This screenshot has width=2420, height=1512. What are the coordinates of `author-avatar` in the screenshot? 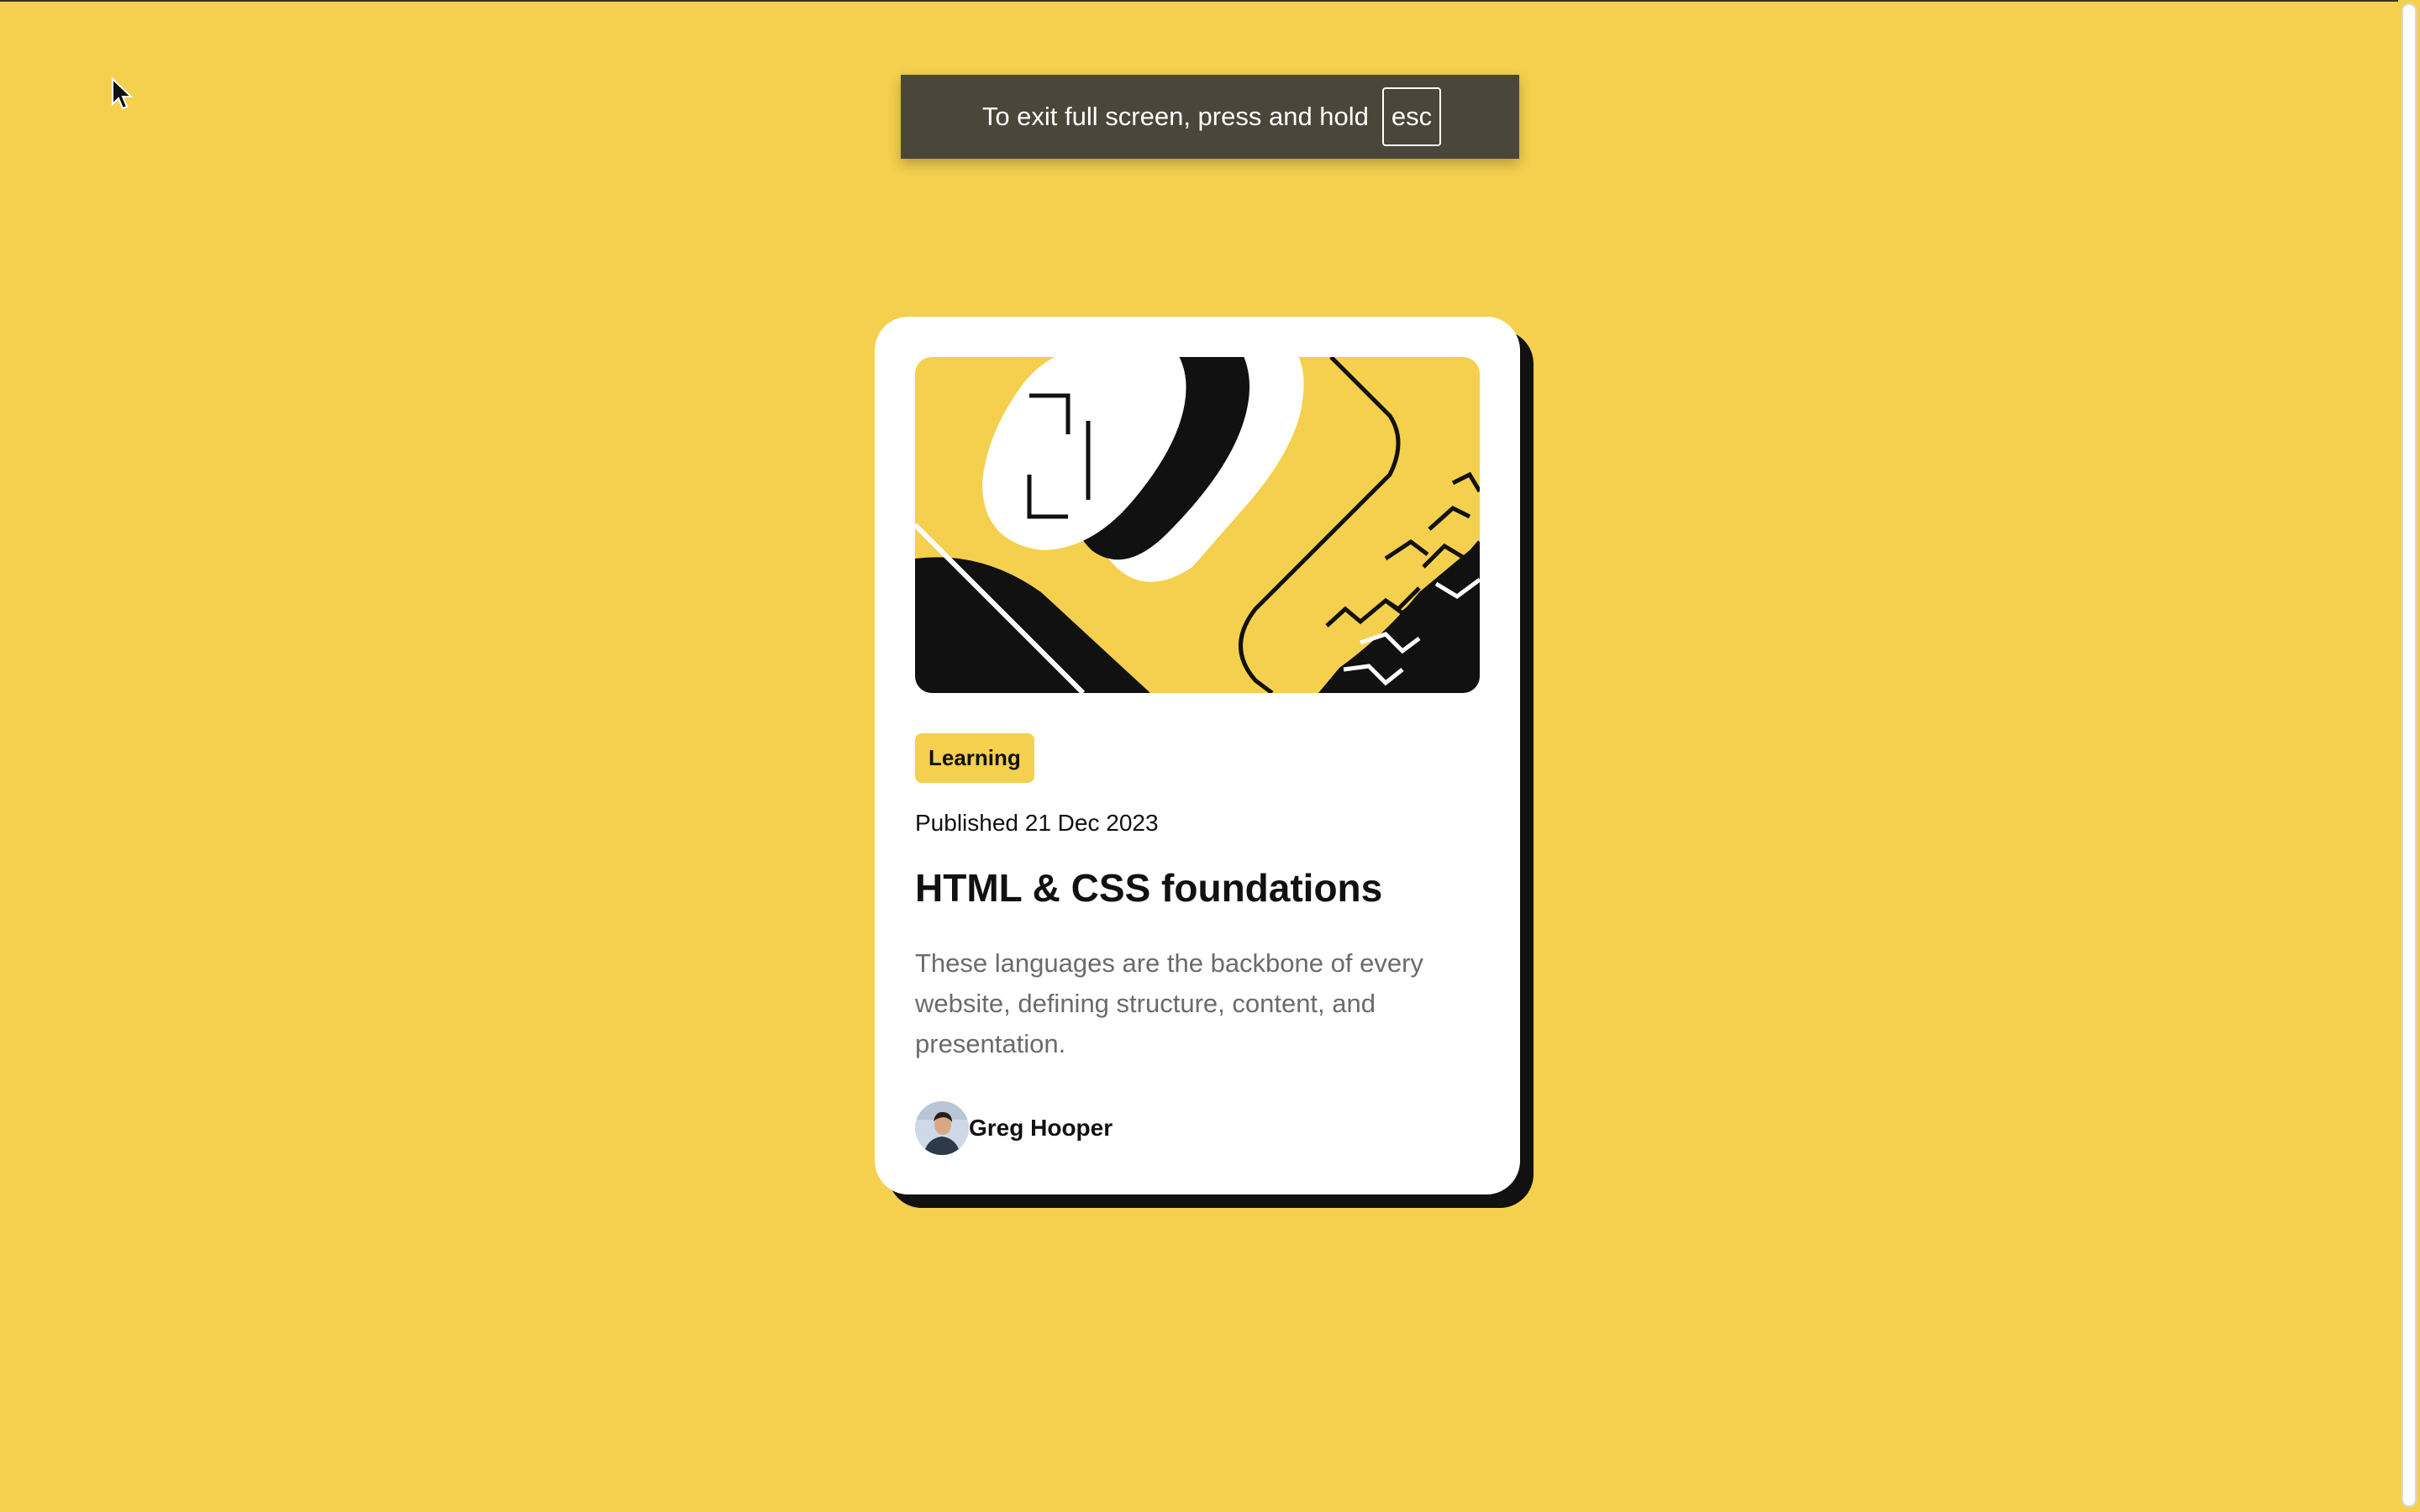 It's located at (942, 1128).